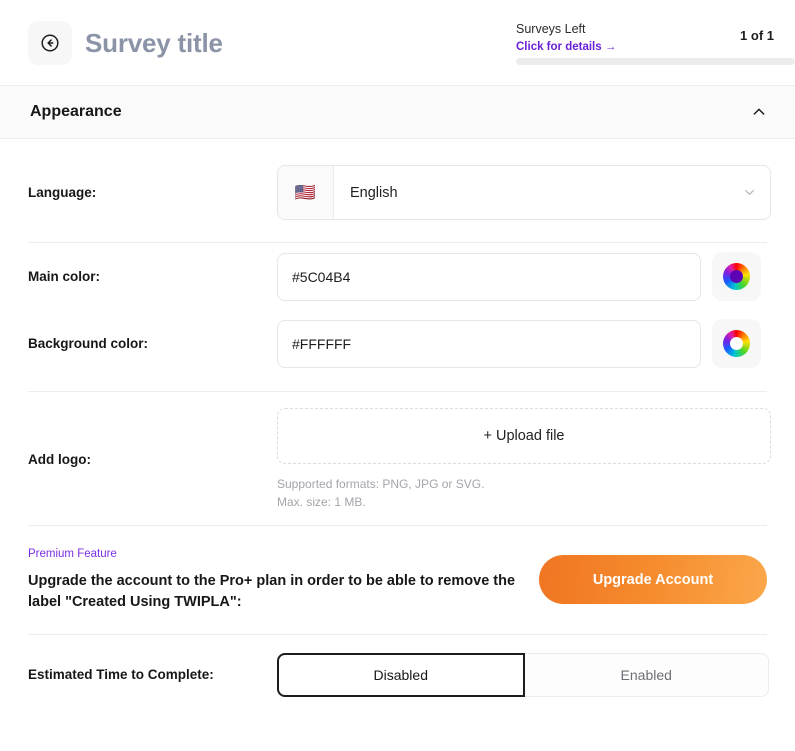 The height and width of the screenshot is (751, 795). What do you see at coordinates (759, 112) in the screenshot?
I see `chevron-up-icon` at bounding box center [759, 112].